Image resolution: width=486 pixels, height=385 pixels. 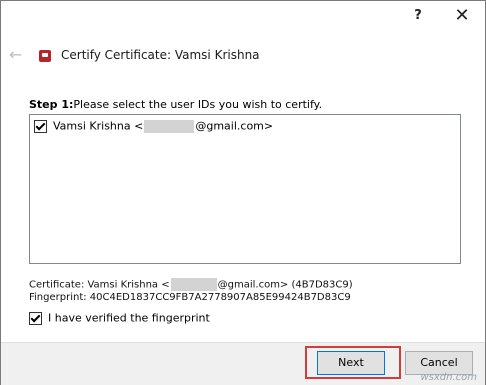 What do you see at coordinates (448, 377) in the screenshot?
I see `watermark: wsxdn.com` at bounding box center [448, 377].